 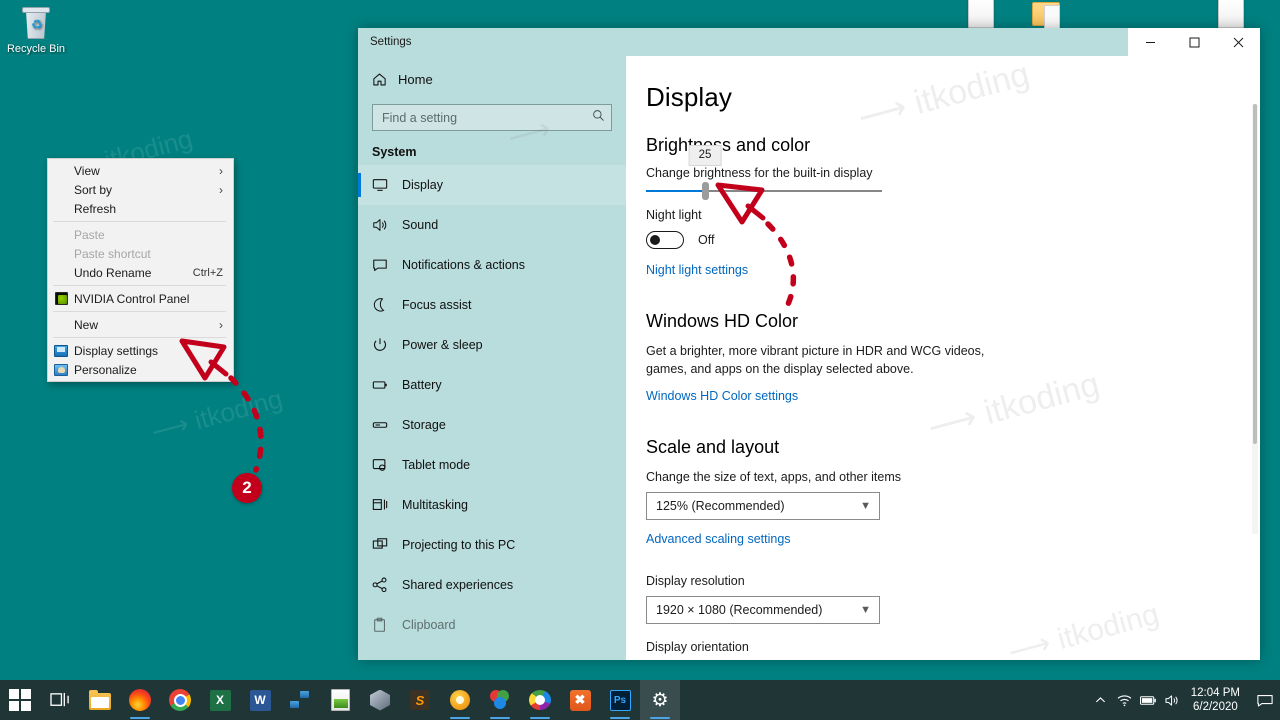 I want to click on search-box, so click(x=492, y=117).